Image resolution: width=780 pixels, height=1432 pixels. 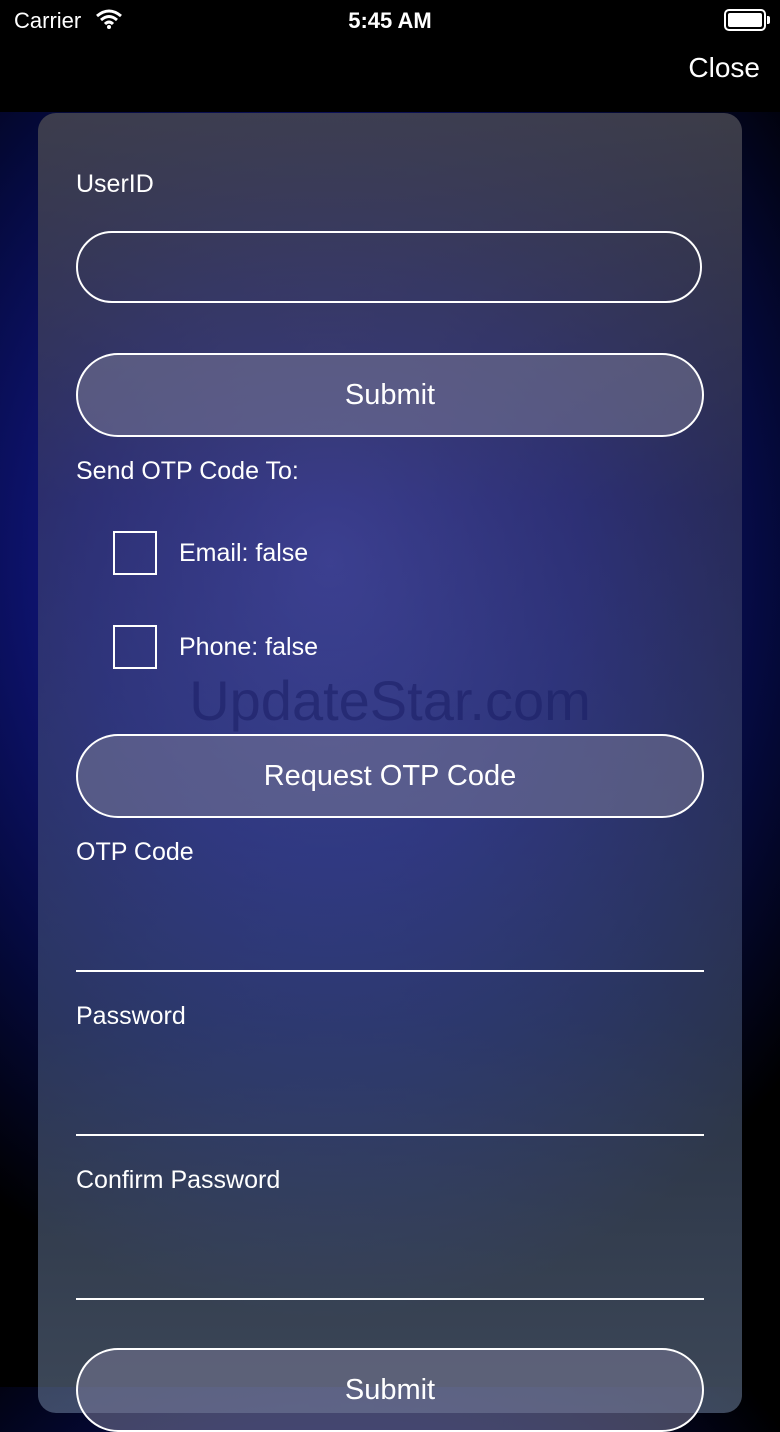 What do you see at coordinates (131, 1016) in the screenshot?
I see `password-label: Password` at bounding box center [131, 1016].